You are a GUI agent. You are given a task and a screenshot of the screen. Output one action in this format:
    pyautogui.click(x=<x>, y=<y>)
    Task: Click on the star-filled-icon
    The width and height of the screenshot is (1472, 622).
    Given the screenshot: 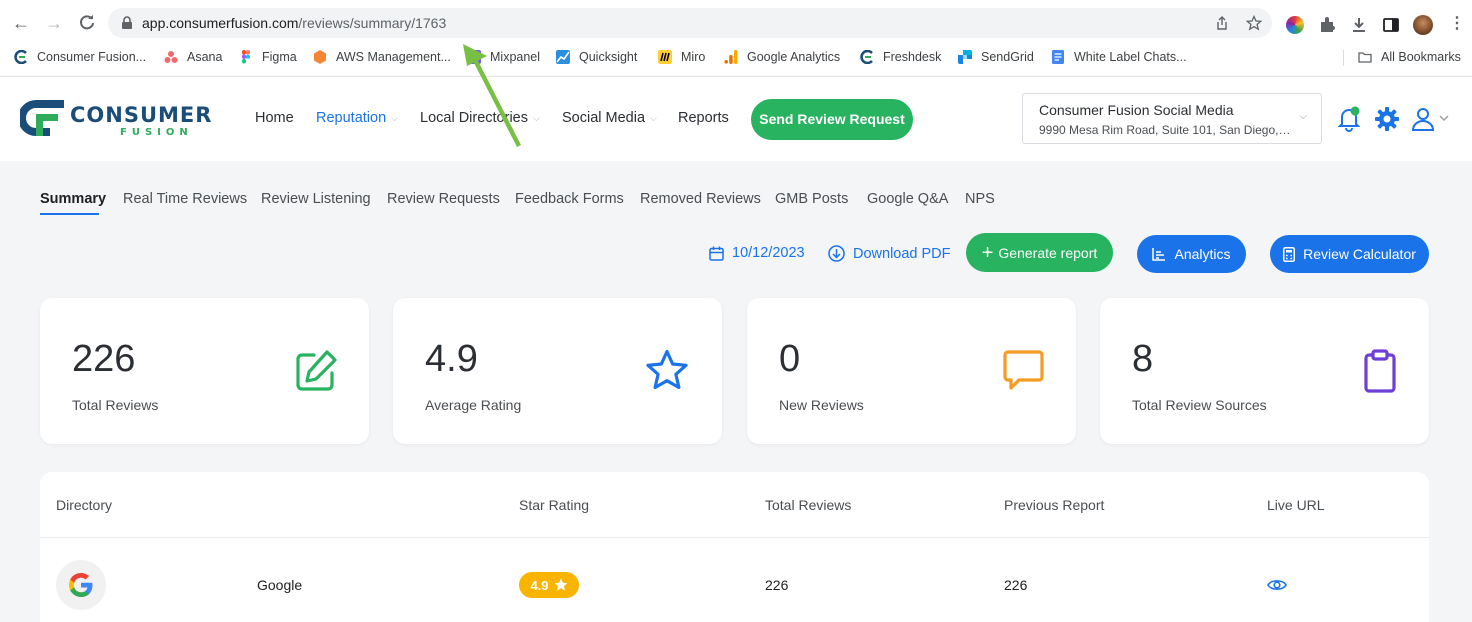 What is the action you would take?
    pyautogui.click(x=560, y=584)
    